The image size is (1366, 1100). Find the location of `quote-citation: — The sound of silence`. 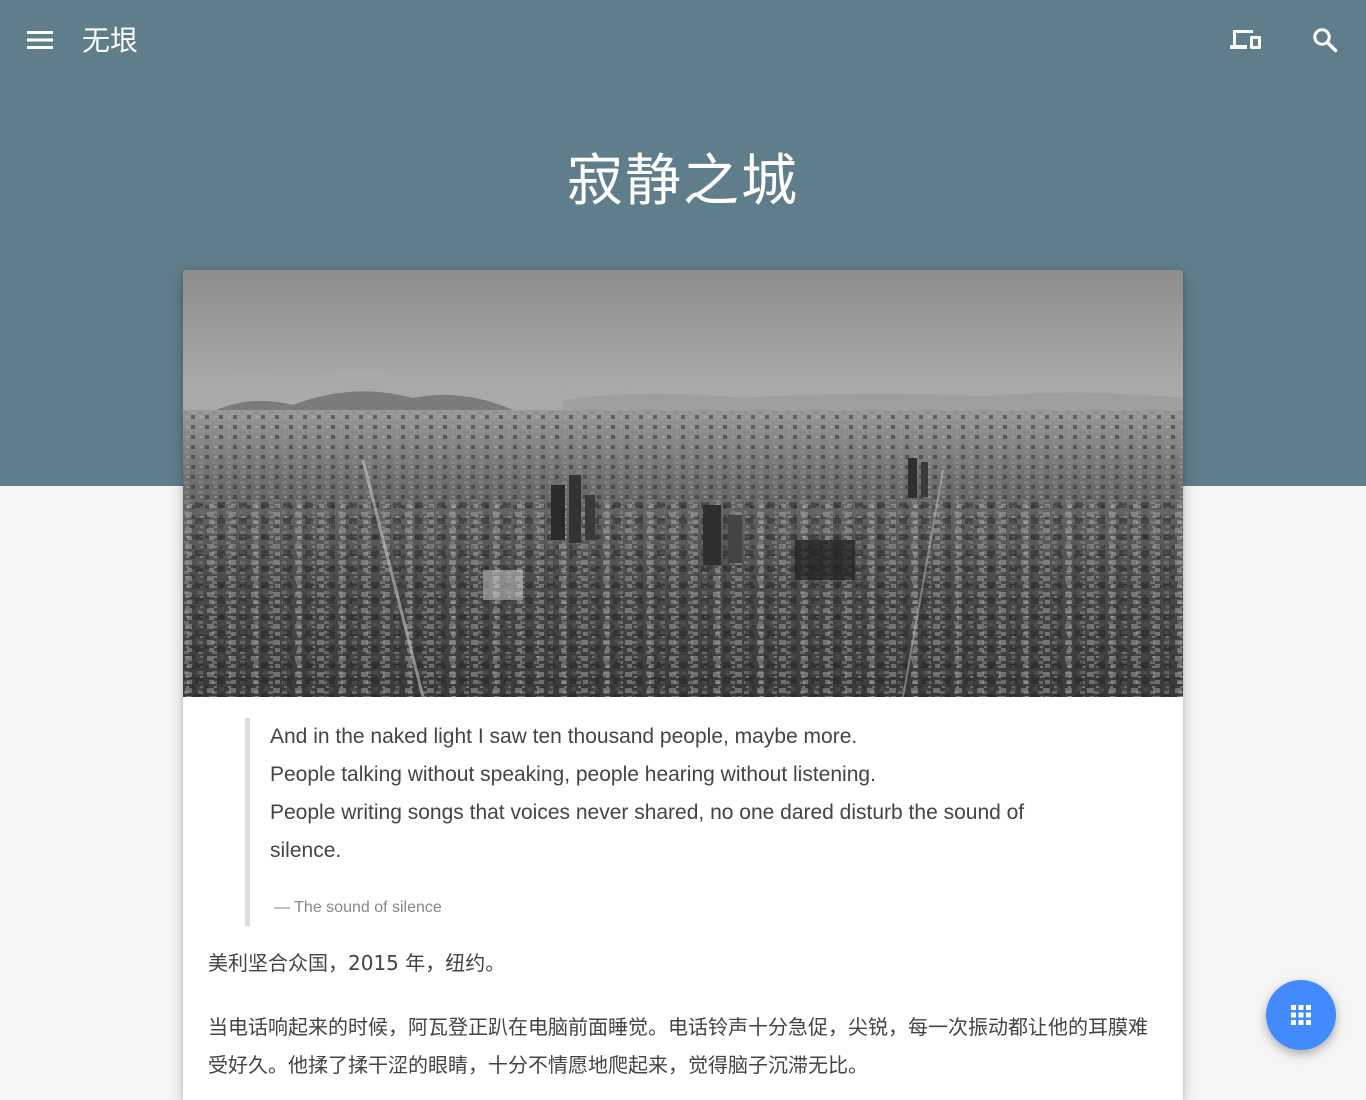

quote-citation: — The sound of silence is located at coordinates (358, 907).